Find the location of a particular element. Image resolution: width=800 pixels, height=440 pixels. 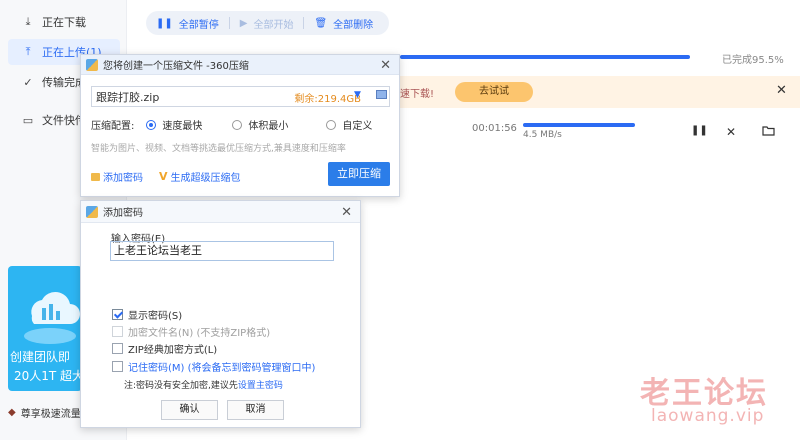

task-speed: 4.5 MB/s is located at coordinates (542, 135).